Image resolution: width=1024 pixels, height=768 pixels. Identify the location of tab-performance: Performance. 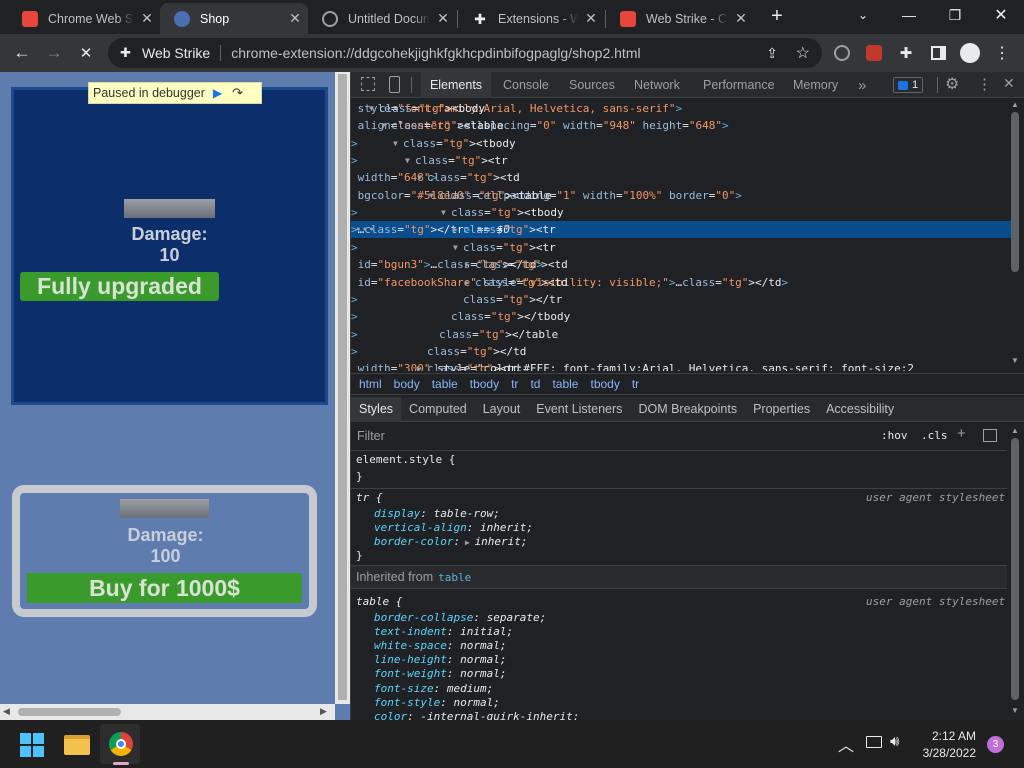
(739, 85).